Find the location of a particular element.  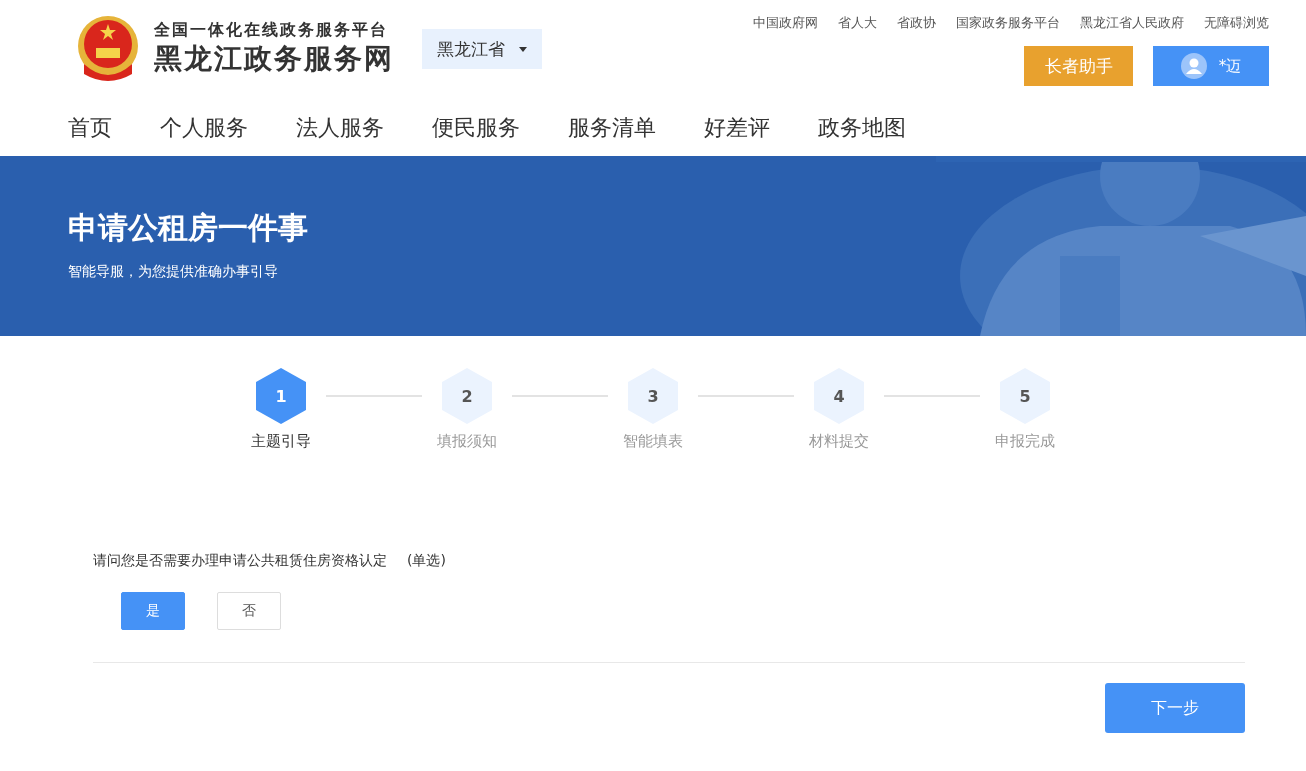

emblem-icon is located at coordinates (108, 48).